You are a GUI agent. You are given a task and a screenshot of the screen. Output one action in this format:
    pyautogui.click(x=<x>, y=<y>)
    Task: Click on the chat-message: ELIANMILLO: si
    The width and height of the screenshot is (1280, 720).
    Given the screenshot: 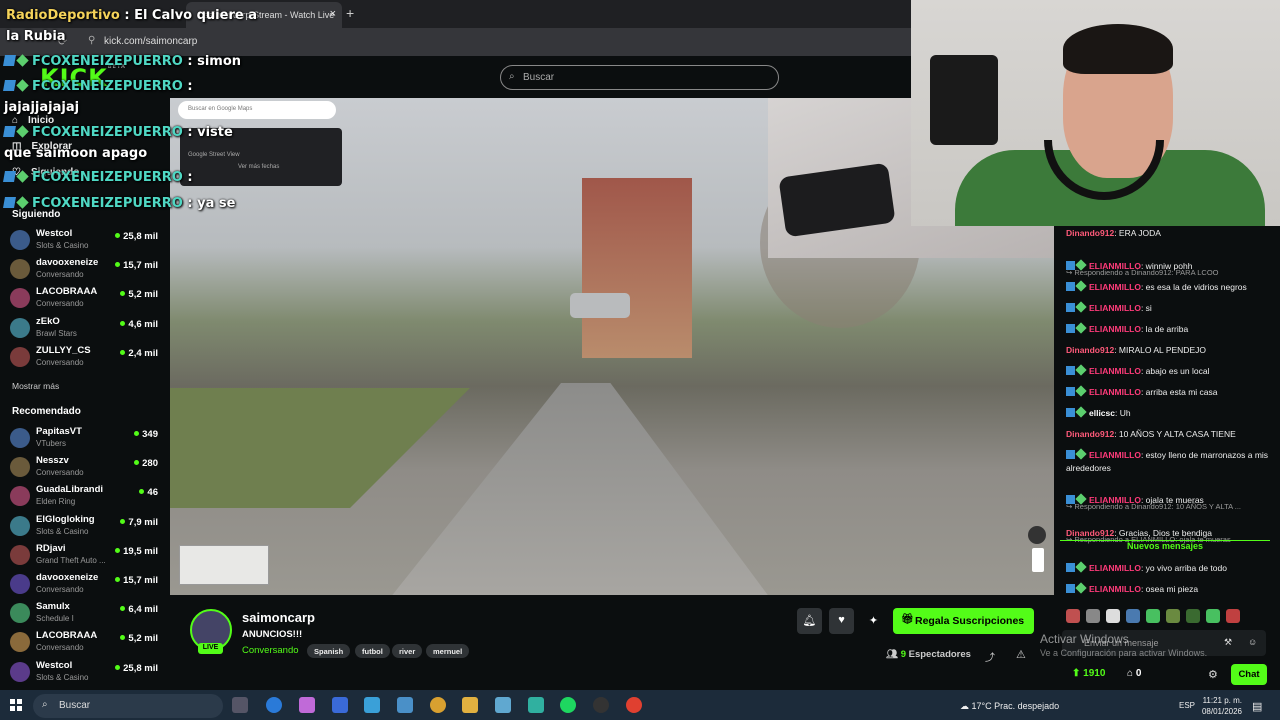 What is the action you would take?
    pyautogui.click(x=1168, y=308)
    